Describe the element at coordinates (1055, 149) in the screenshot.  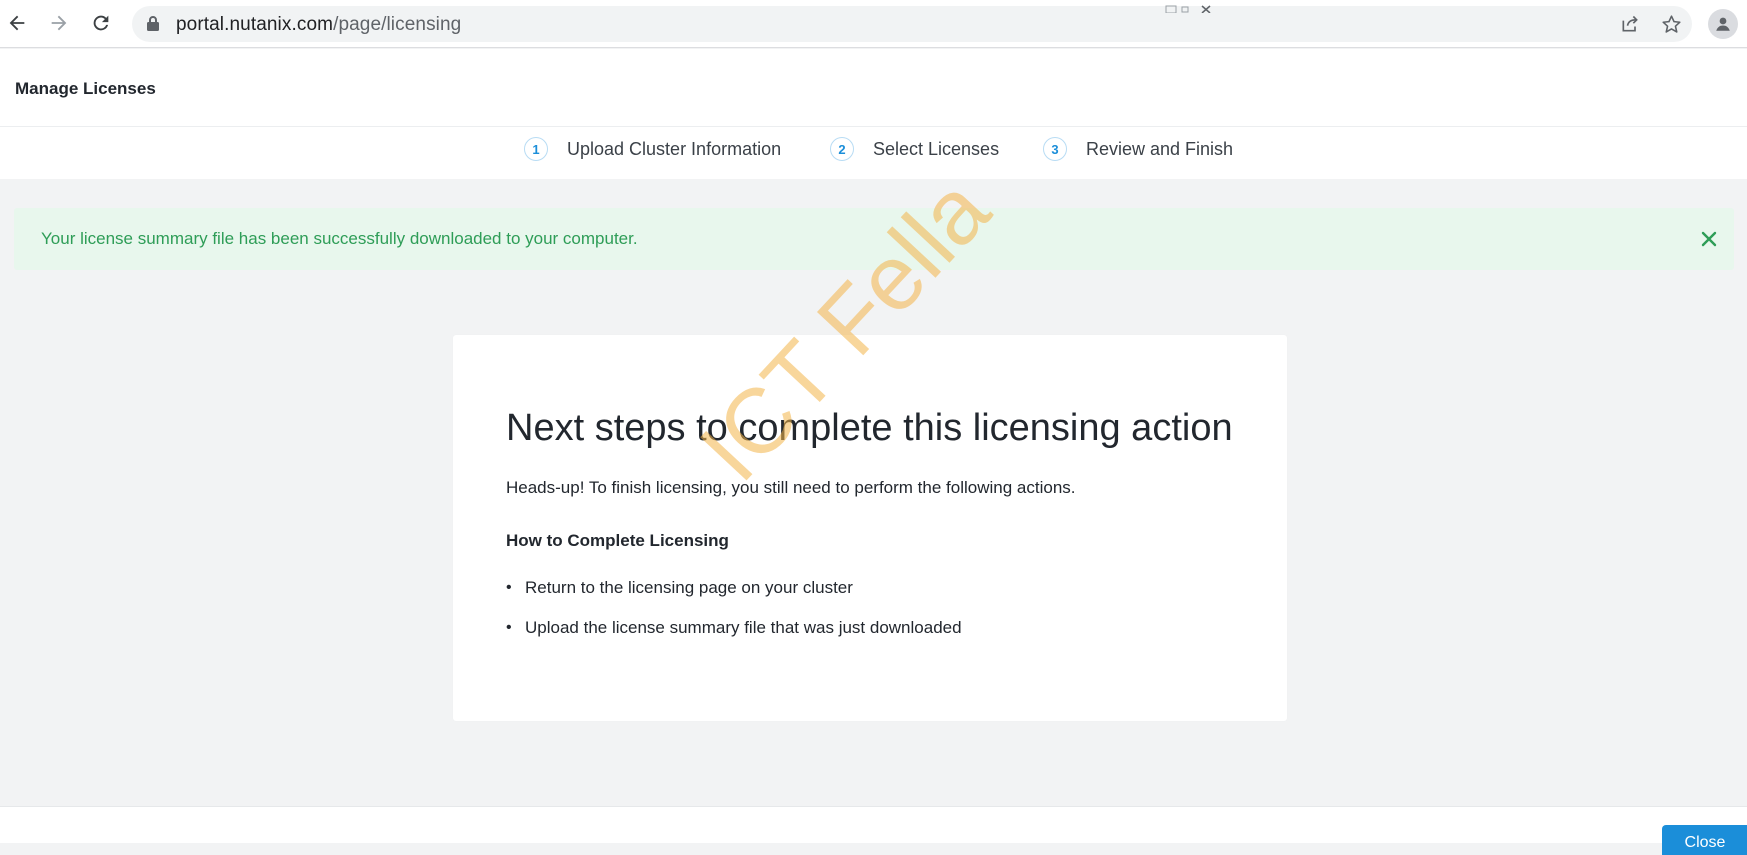
I see `step-number: 3` at that location.